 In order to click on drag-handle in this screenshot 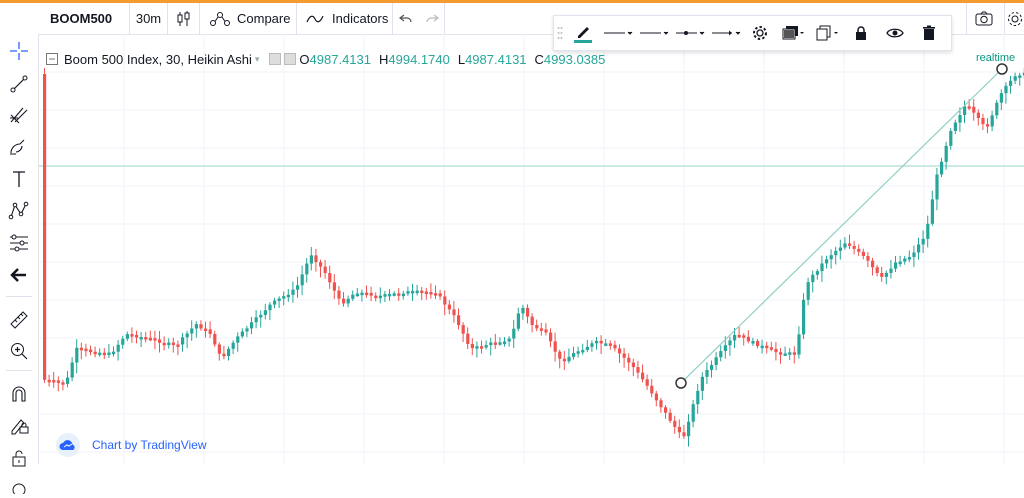, I will do `click(560, 33)`.